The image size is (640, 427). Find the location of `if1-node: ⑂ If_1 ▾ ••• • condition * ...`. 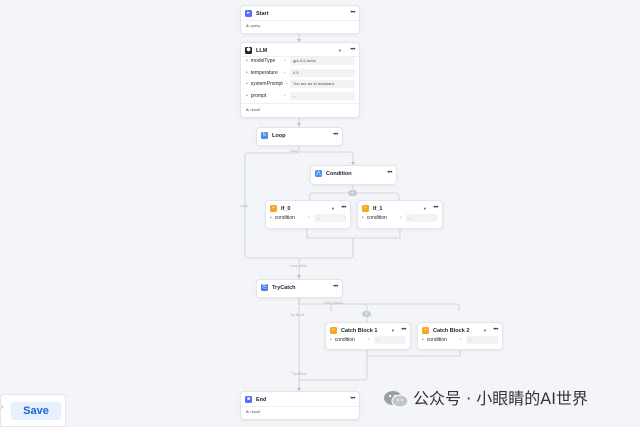

if1-node: ⑂ If_1 ▾ ••• • condition * ... is located at coordinates (400, 214).